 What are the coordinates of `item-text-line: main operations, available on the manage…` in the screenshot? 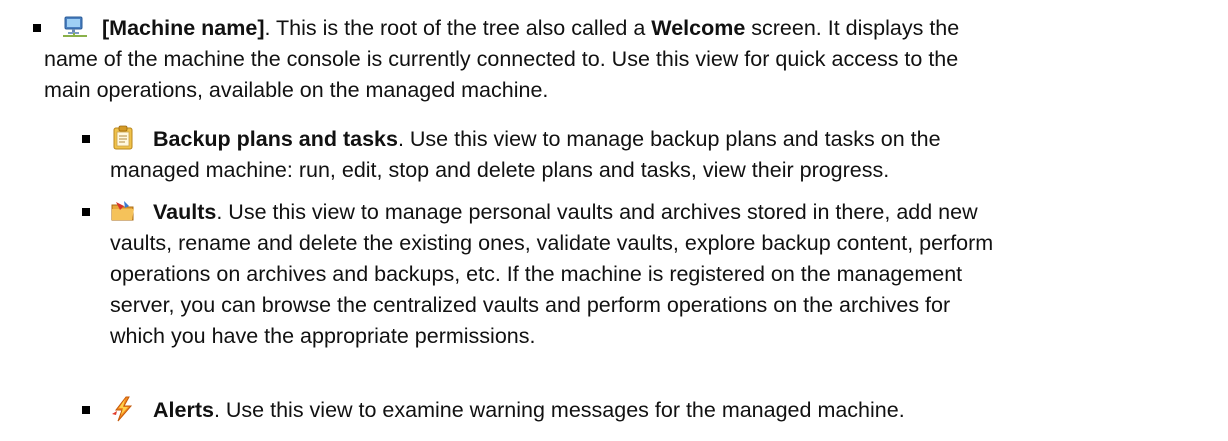 It's located at (296, 90).